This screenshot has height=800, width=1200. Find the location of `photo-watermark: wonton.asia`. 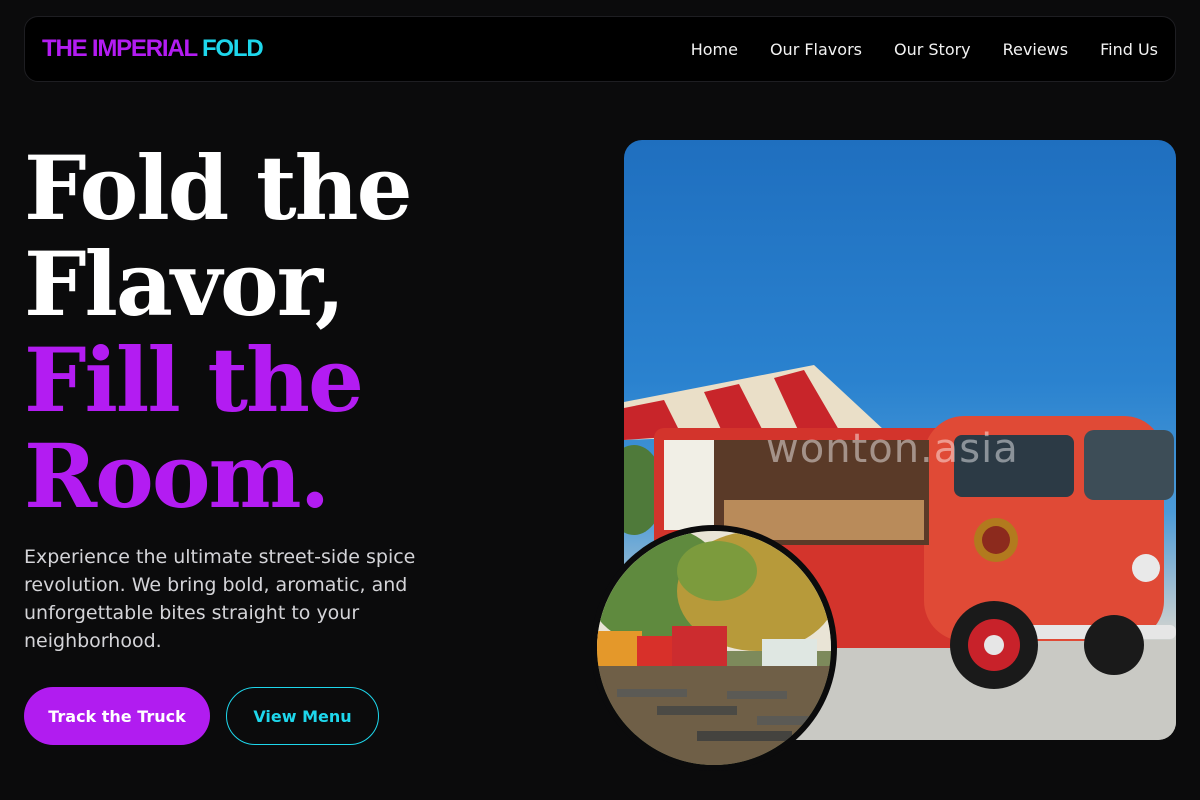

photo-watermark: wonton.asia is located at coordinates (892, 449).